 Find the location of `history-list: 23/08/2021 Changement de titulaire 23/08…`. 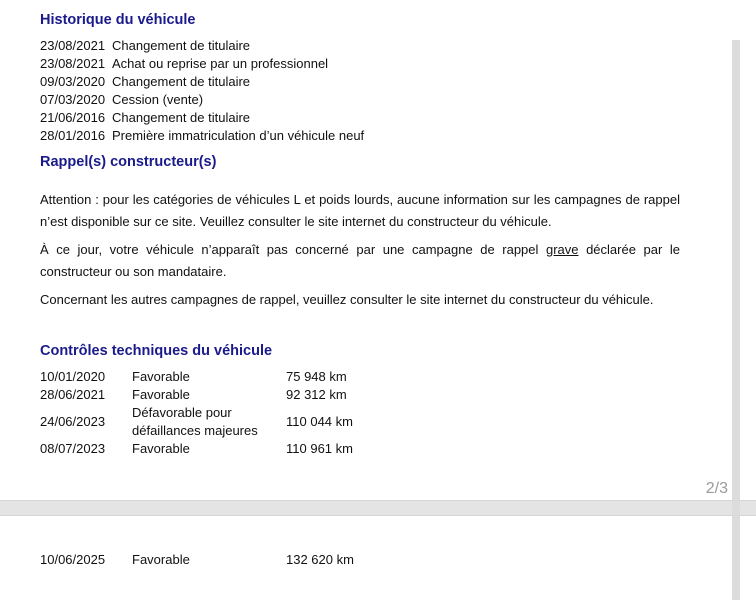

history-list: 23/08/2021 Changement de titulaire 23/08… is located at coordinates (202, 91).